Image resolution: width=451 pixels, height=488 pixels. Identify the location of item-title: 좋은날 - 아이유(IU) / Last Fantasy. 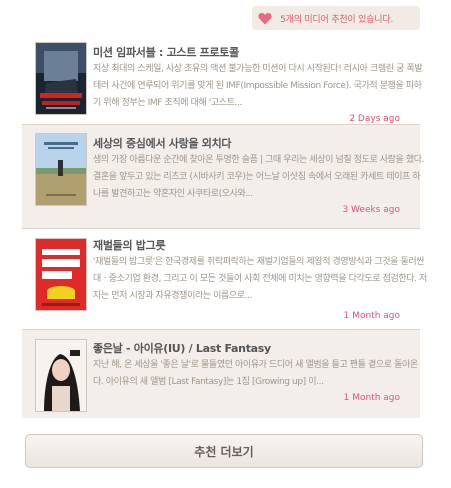
(182, 348).